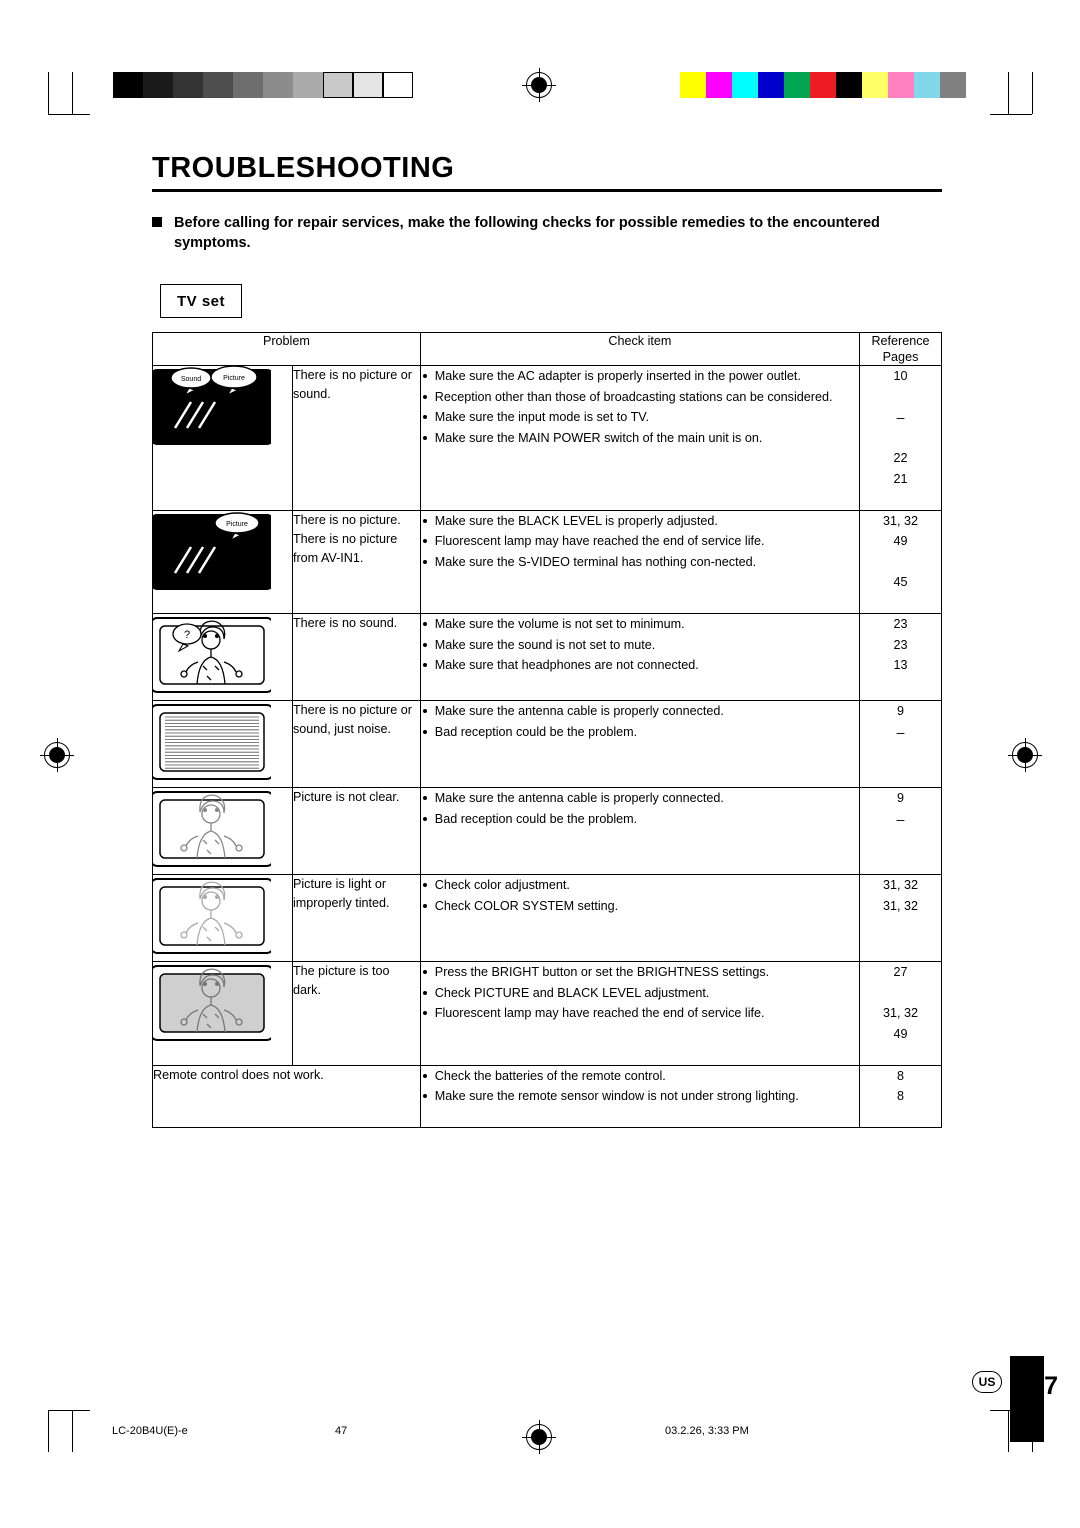 The image size is (1080, 1528). Describe the element at coordinates (286, 349) in the screenshot. I see `header-problem: Problem` at that location.